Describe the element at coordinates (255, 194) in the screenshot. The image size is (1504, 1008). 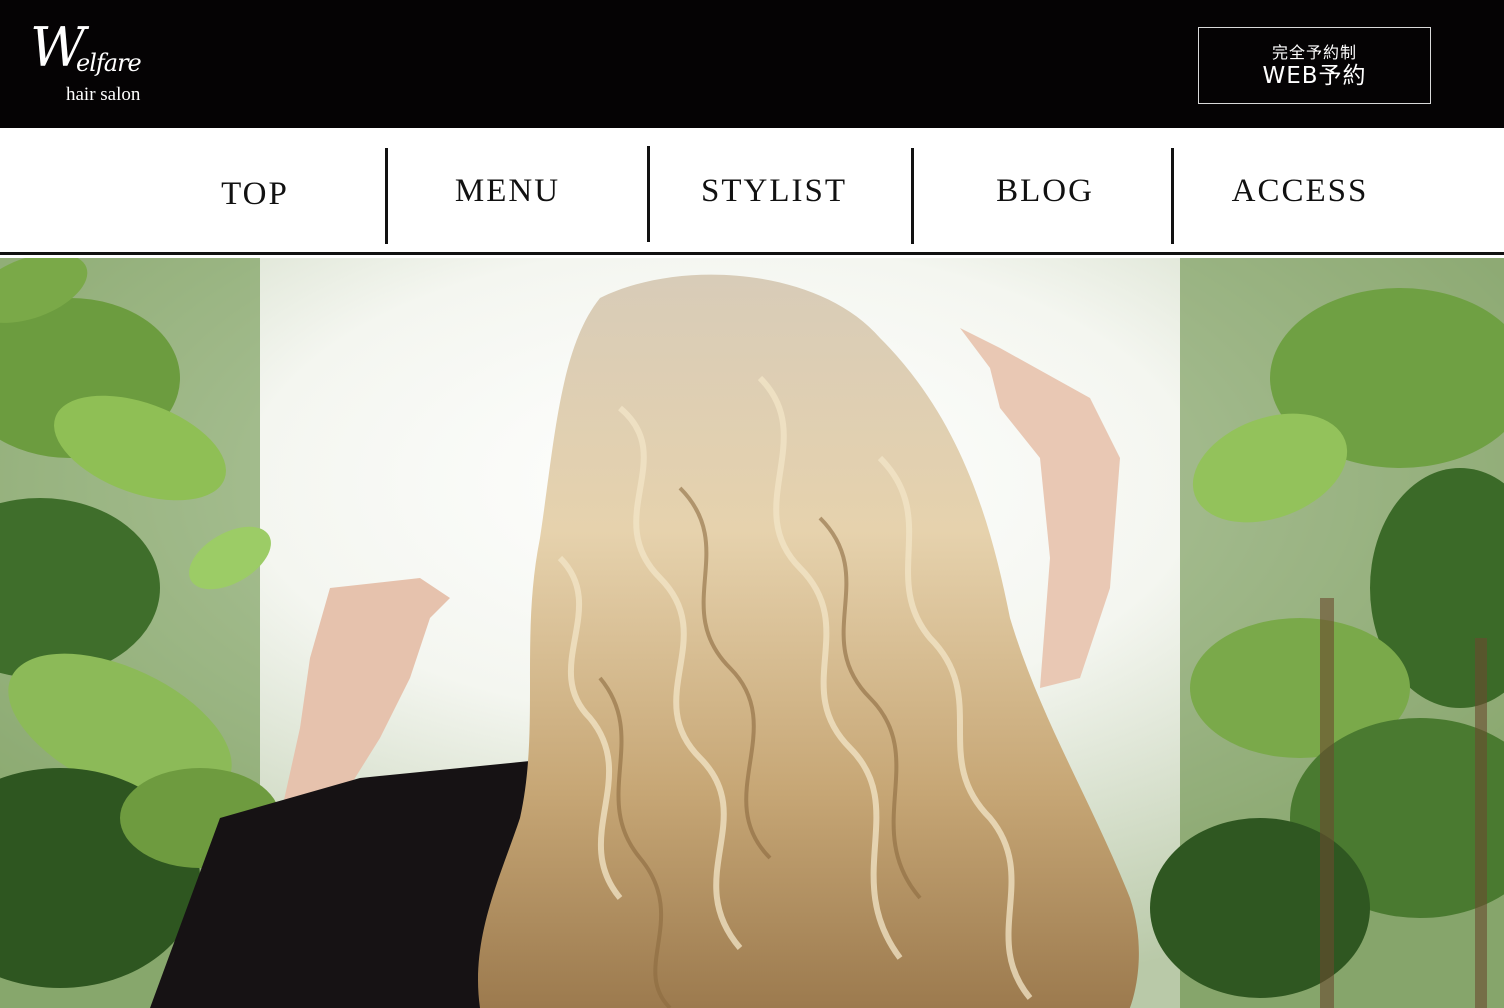
I see `nav-label-top: TOP` at that location.